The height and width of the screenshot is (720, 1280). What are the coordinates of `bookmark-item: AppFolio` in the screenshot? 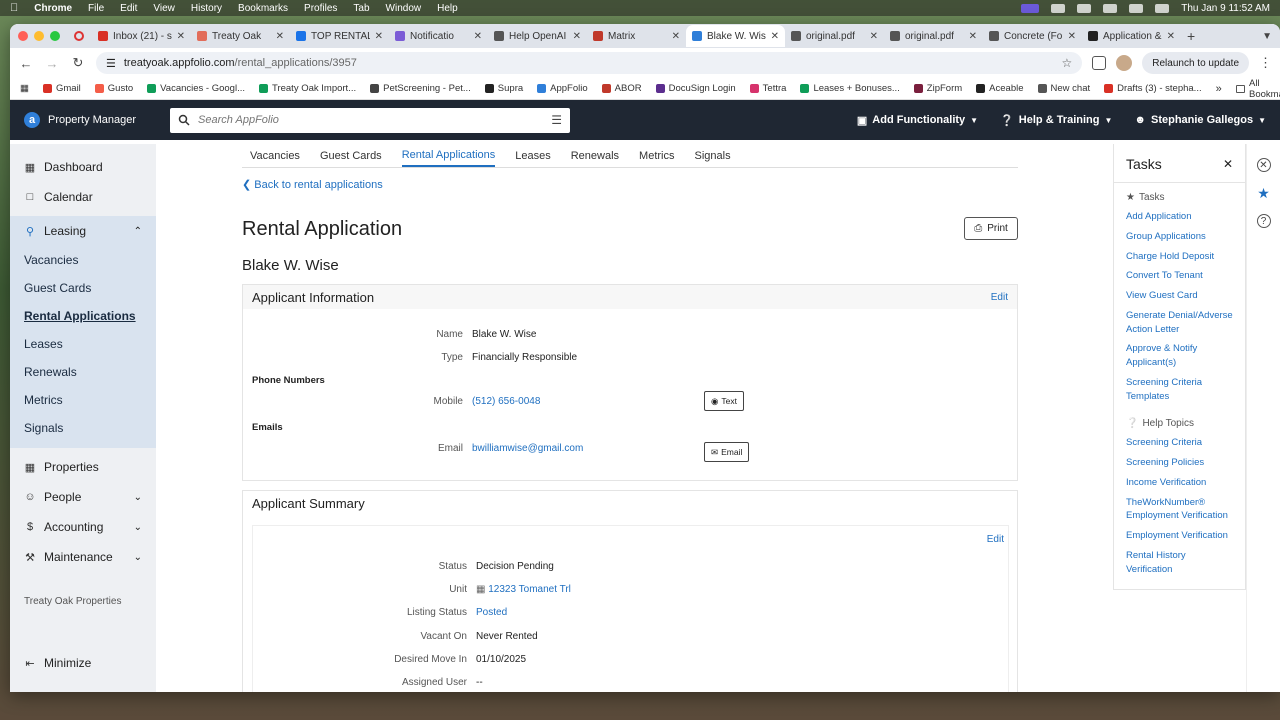 It's located at (562, 88).